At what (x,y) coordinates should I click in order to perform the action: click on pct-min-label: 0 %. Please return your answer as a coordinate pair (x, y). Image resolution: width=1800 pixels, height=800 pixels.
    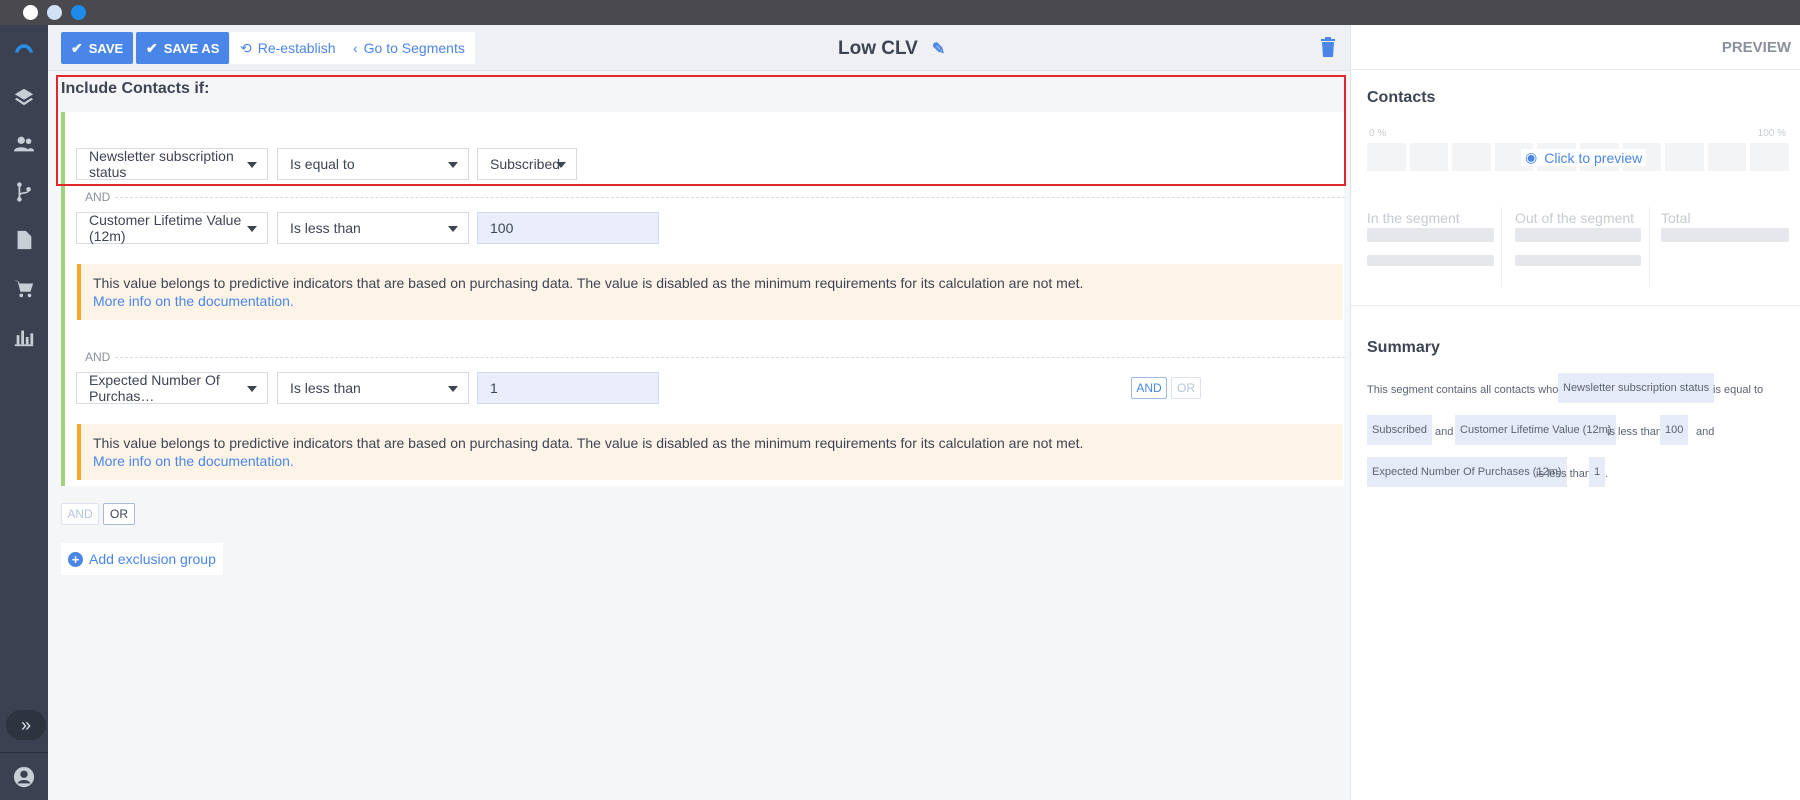
    Looking at the image, I should click on (1378, 133).